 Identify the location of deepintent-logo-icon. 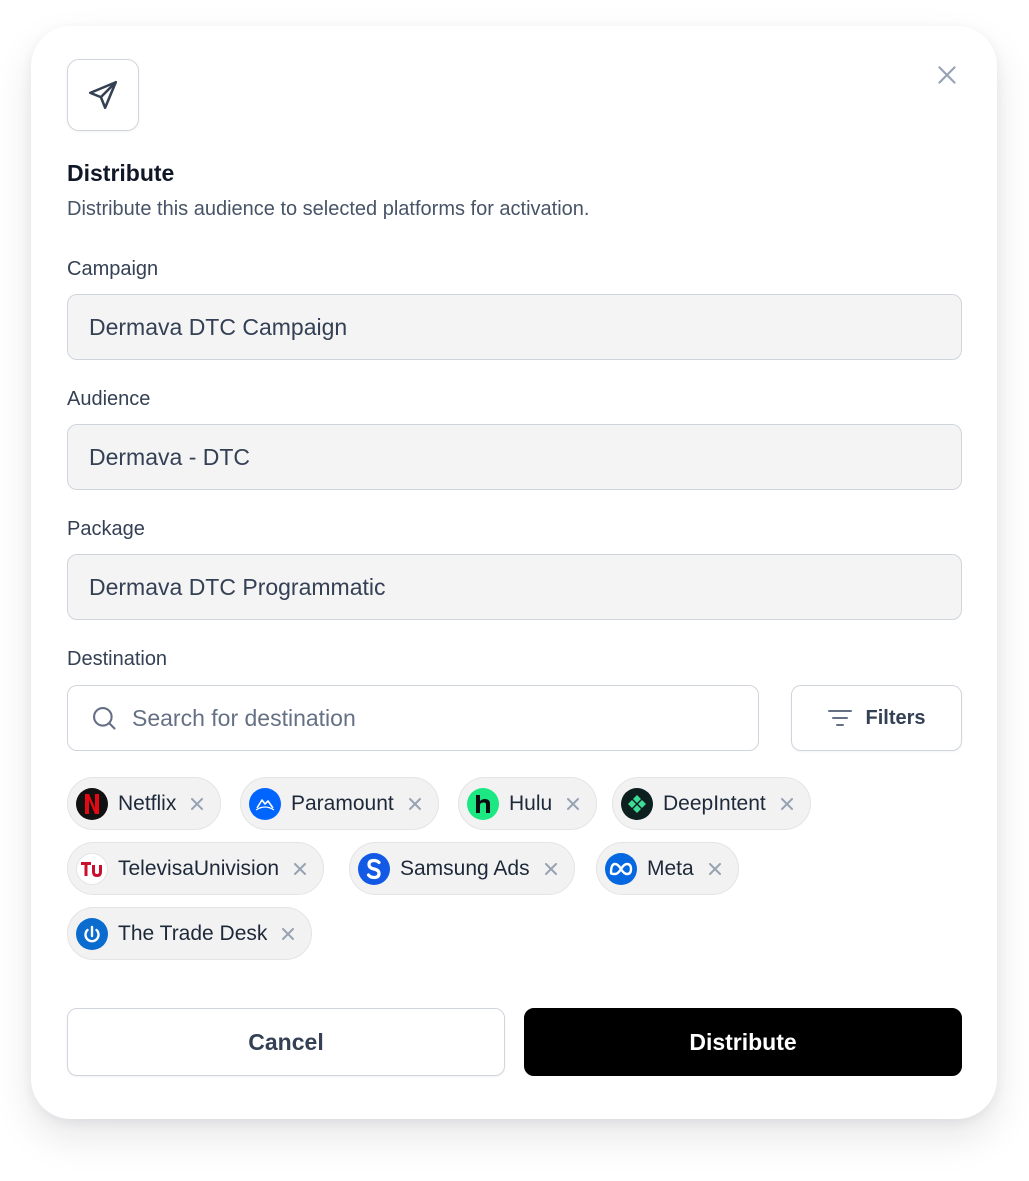
(637, 803).